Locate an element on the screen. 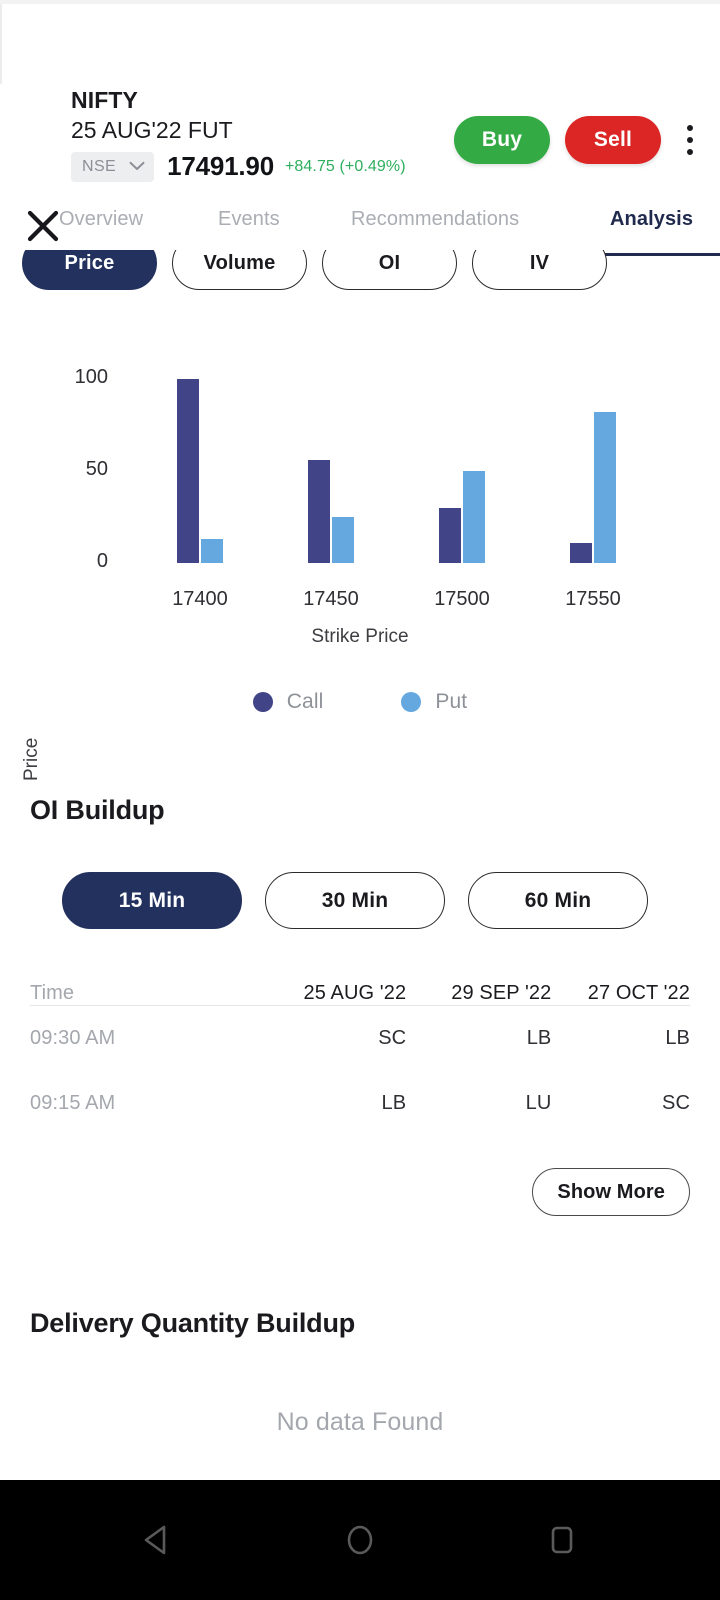 The width and height of the screenshot is (720, 1600). kebab-menu-icon is located at coordinates (690, 140).